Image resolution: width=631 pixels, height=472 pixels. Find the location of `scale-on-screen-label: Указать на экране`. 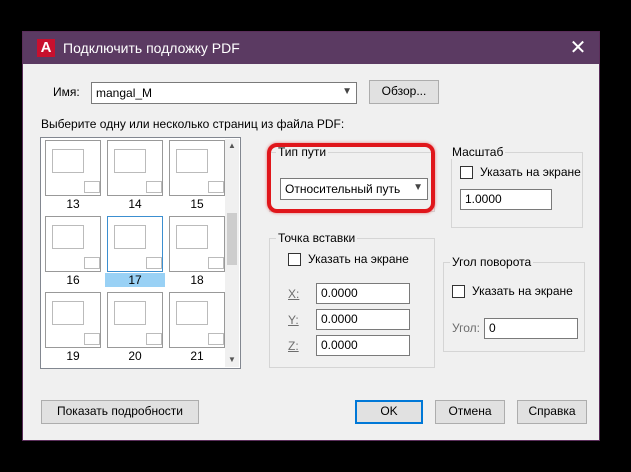

scale-on-screen-label: Указать на экране is located at coordinates (530, 172).